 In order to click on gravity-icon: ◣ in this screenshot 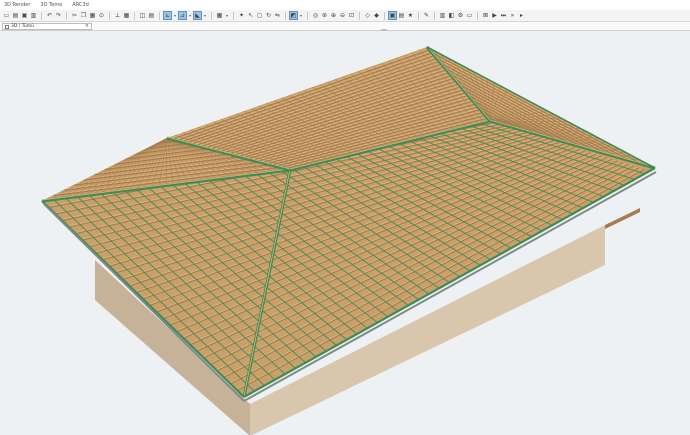, I will do `click(197, 15)`.